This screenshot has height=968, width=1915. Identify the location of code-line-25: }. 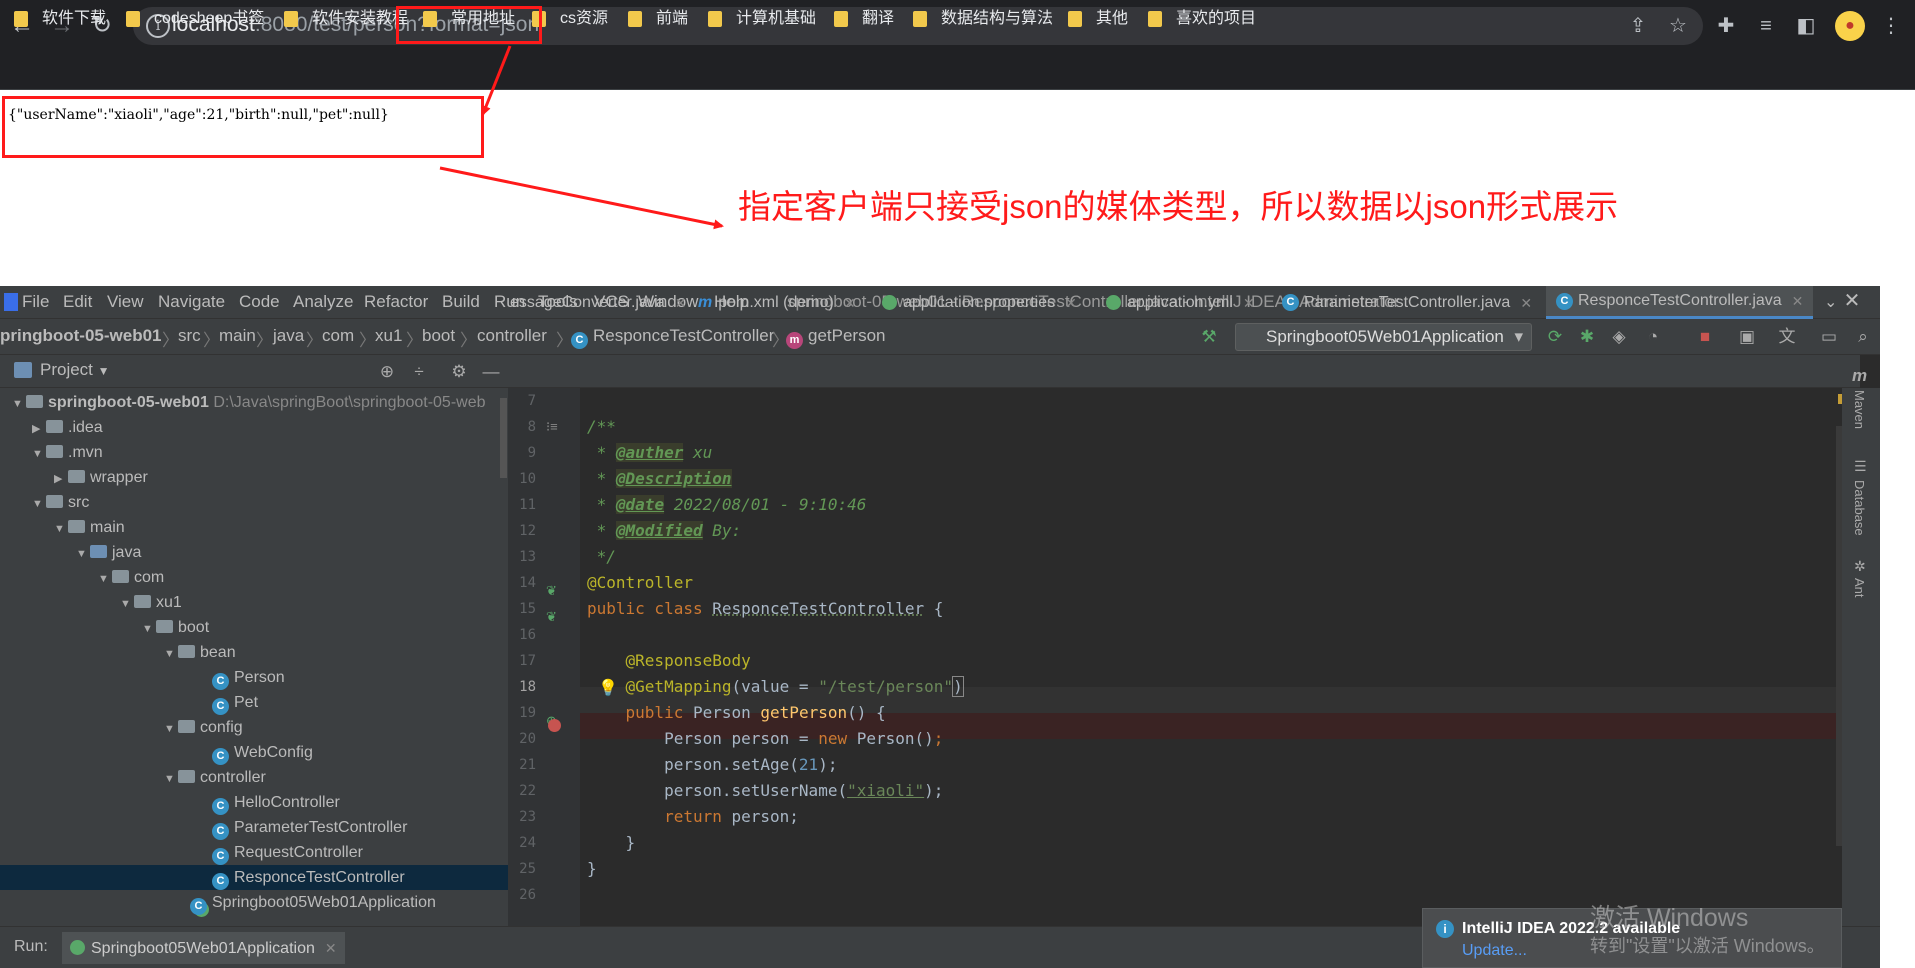
(592, 869).